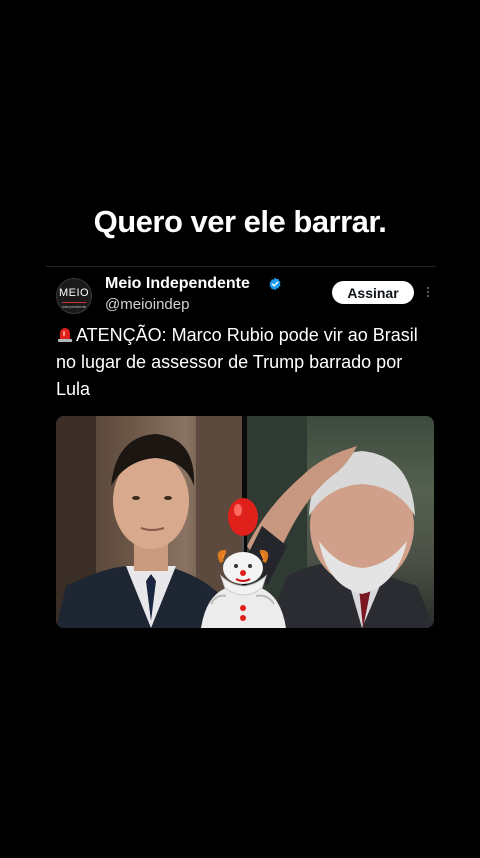 The image size is (480, 858). What do you see at coordinates (275, 284) in the screenshot?
I see `verified-badge-icon` at bounding box center [275, 284].